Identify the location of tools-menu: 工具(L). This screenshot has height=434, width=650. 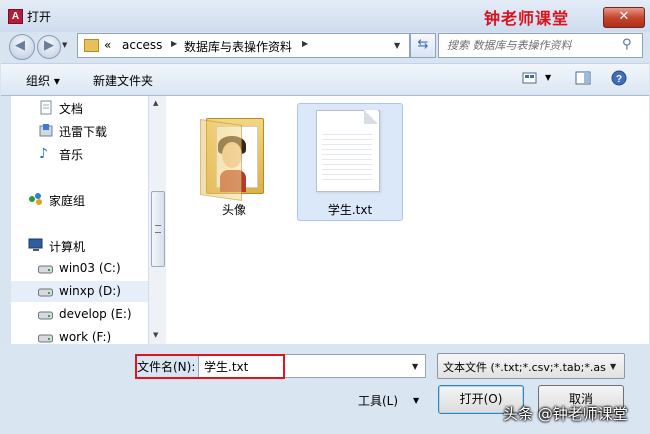
(378, 400).